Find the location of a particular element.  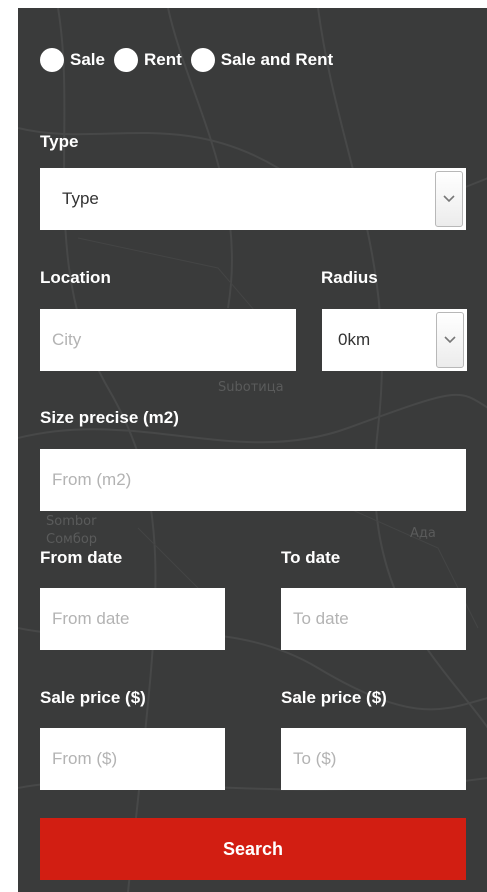

size-label: Size precise (m2) is located at coordinates (109, 417).